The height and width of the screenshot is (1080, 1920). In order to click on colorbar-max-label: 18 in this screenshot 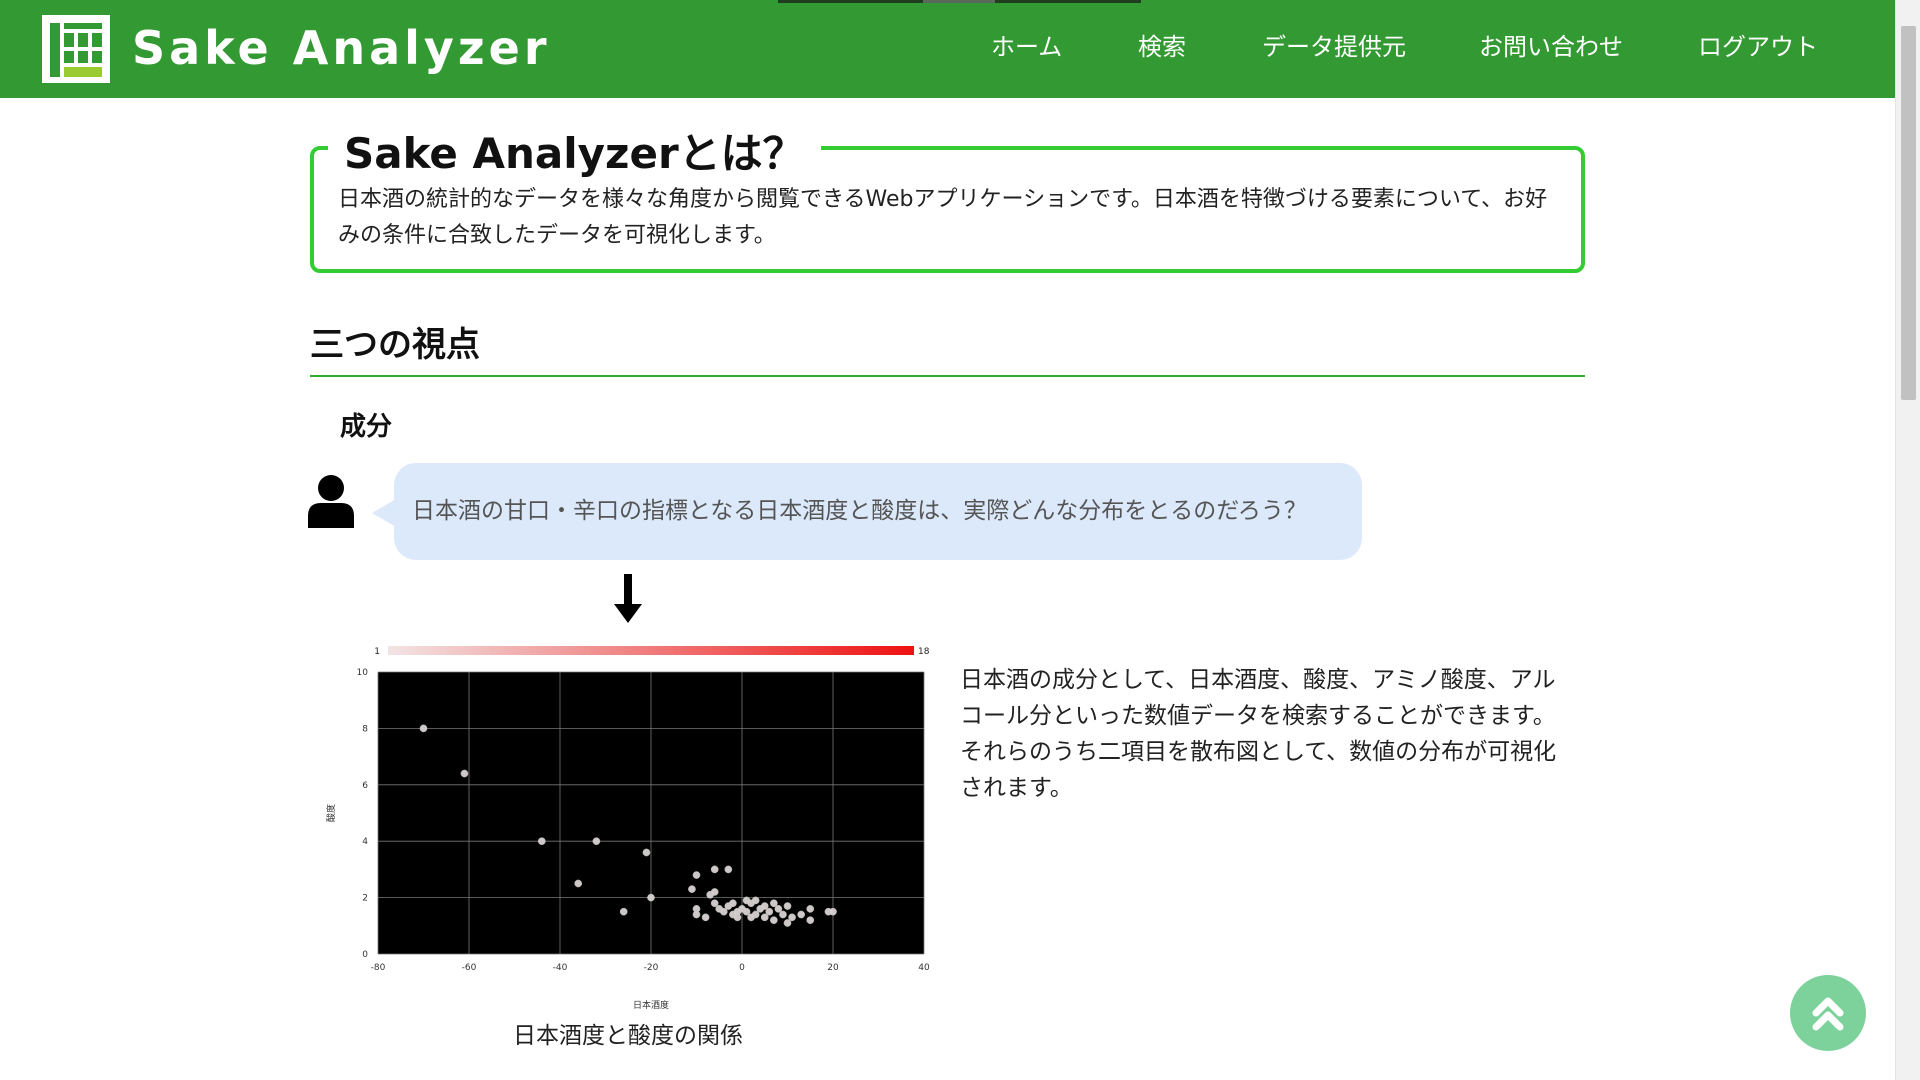, I will do `click(924, 652)`.